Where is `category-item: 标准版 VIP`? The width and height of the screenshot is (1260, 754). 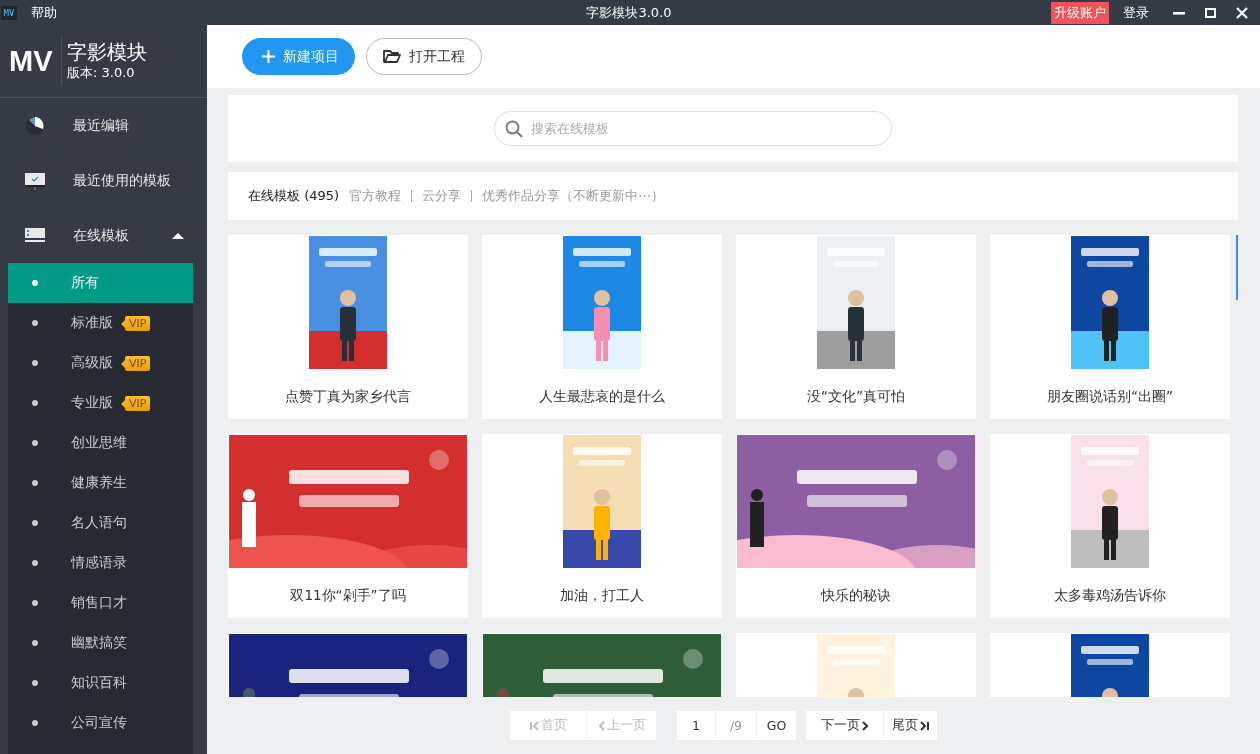 category-item: 标准版 VIP is located at coordinates (100, 323).